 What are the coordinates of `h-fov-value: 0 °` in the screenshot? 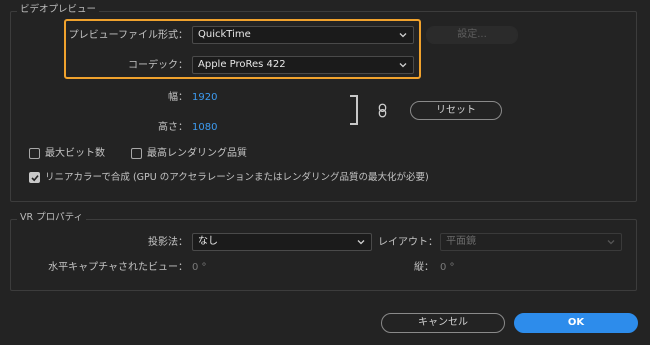 It's located at (199, 268).